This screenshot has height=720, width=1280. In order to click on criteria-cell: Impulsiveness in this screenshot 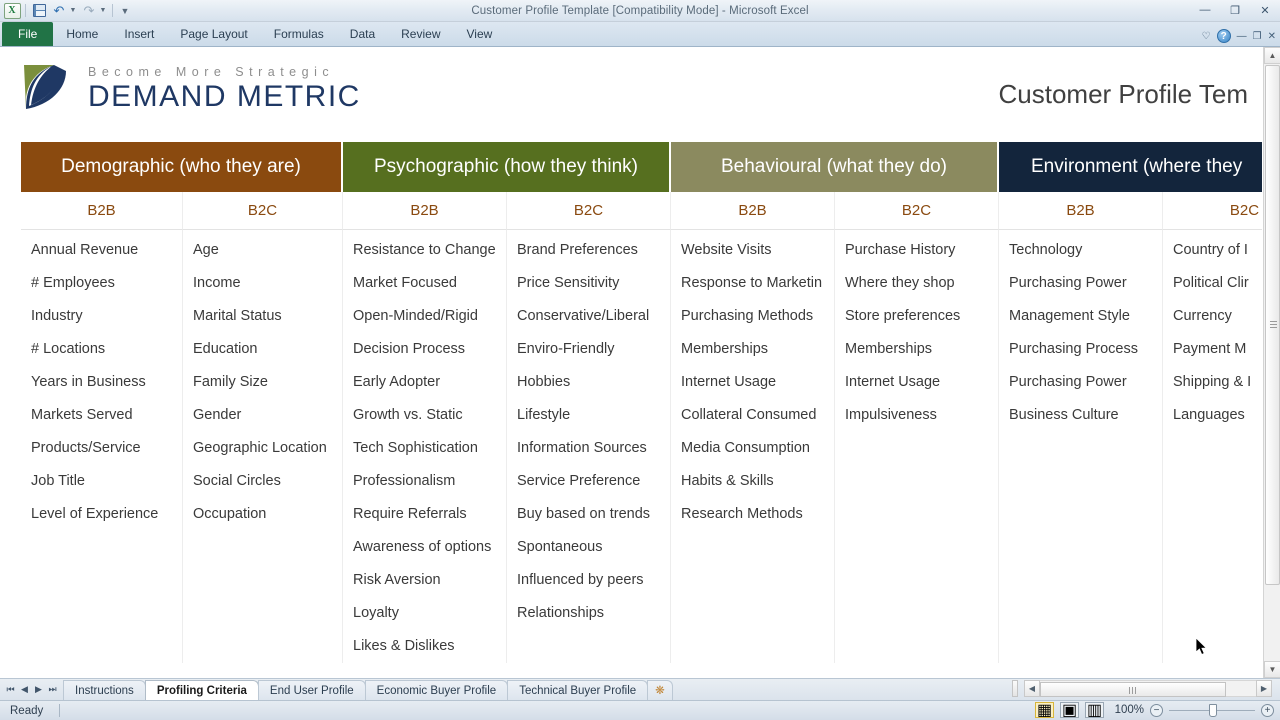, I will do `click(916, 415)`.